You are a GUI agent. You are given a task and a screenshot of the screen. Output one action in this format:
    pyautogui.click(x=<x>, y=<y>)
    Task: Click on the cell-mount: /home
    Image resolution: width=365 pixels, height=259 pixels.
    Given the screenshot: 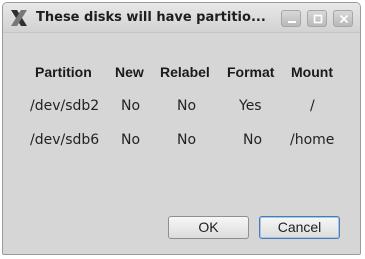 What is the action you would take?
    pyautogui.click(x=312, y=140)
    